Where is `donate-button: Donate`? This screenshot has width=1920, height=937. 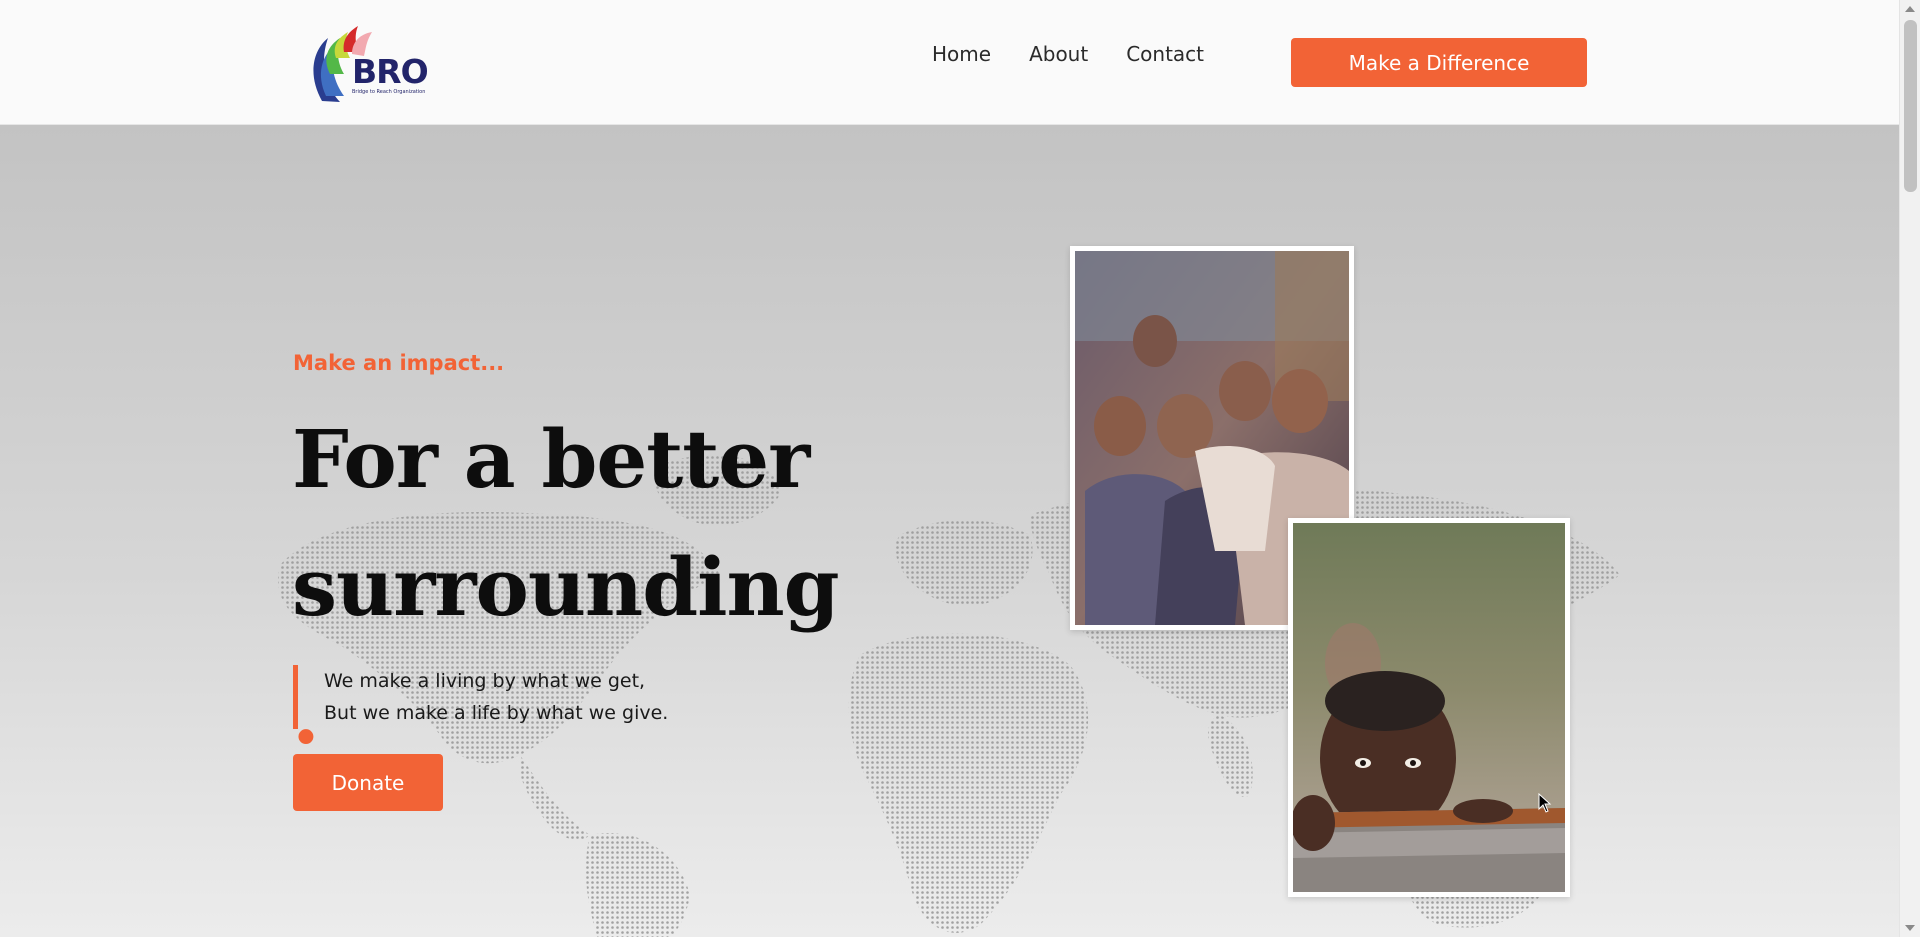
donate-button: Donate is located at coordinates (368, 782).